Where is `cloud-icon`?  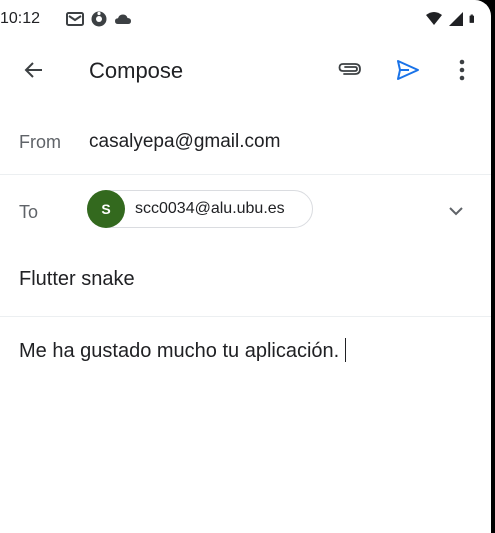 cloud-icon is located at coordinates (123, 19).